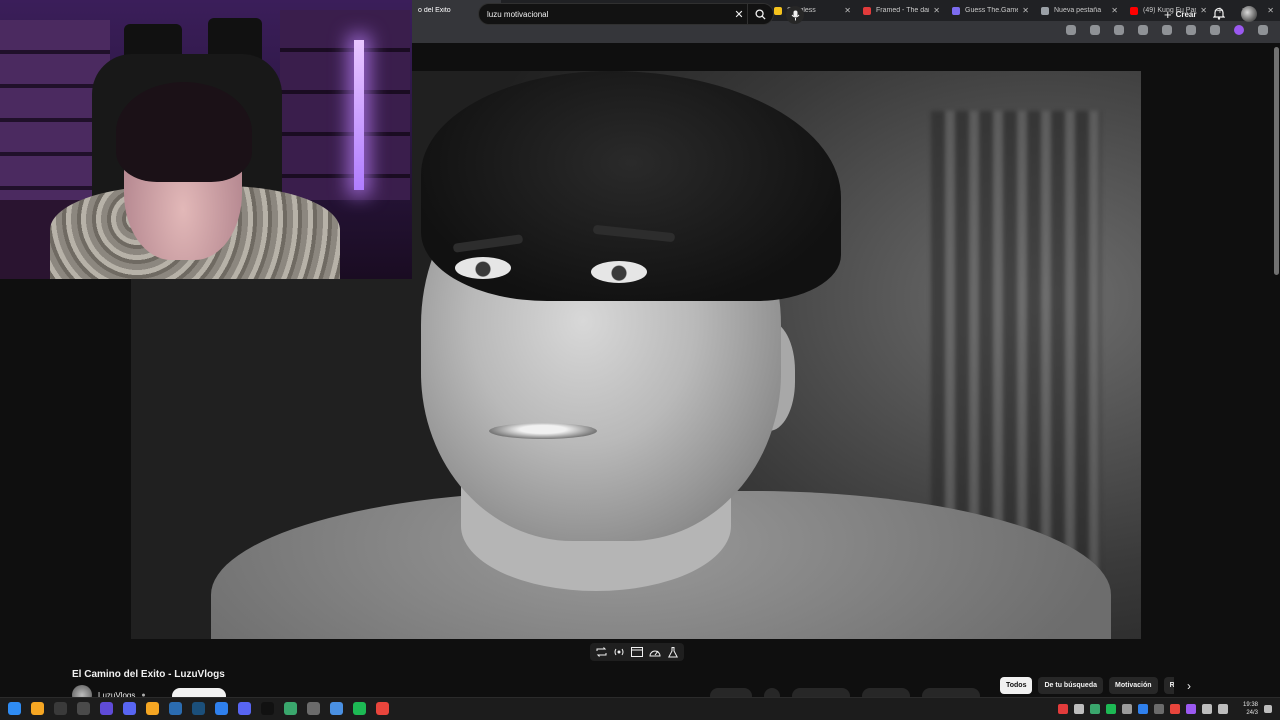 The height and width of the screenshot is (720, 1280). What do you see at coordinates (1276, 369) in the screenshot?
I see `page-scrollbar` at bounding box center [1276, 369].